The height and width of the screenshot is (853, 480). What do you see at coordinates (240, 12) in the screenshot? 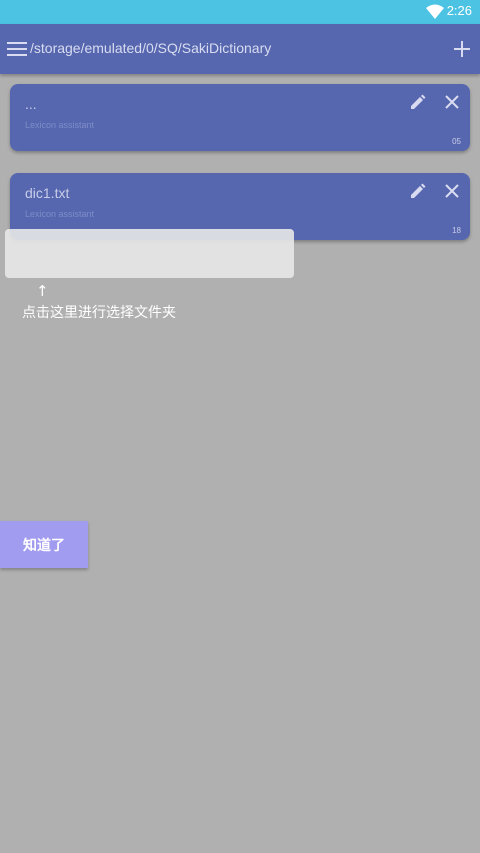
I see `status-bar: 2:26` at bounding box center [240, 12].